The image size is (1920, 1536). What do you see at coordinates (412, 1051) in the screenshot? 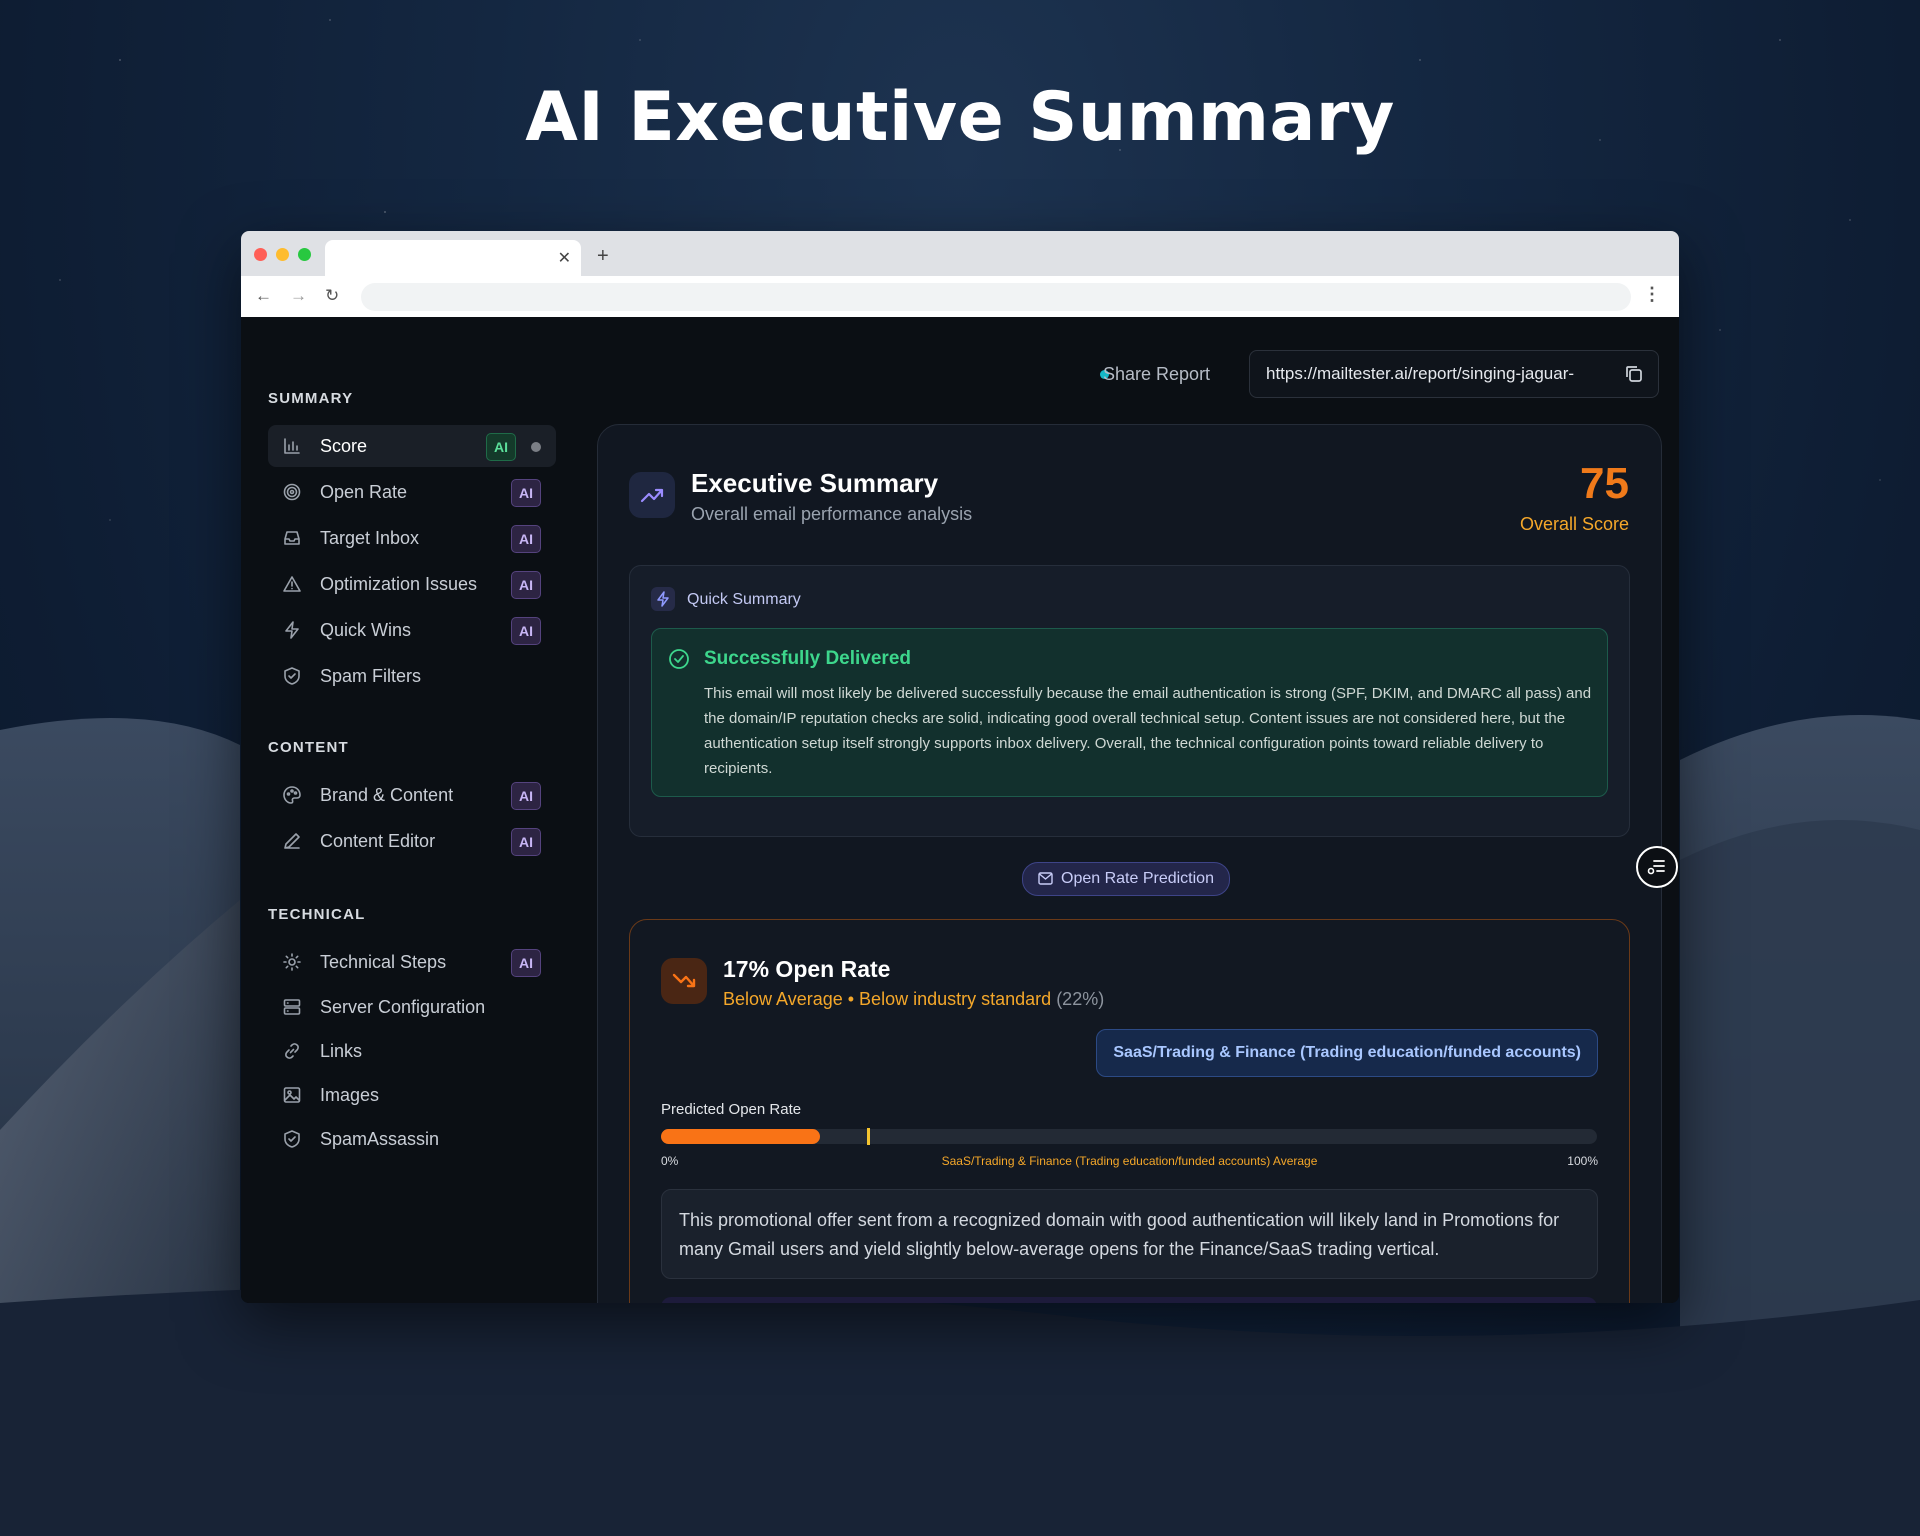
I see `sidebar-item-links: Links` at bounding box center [412, 1051].